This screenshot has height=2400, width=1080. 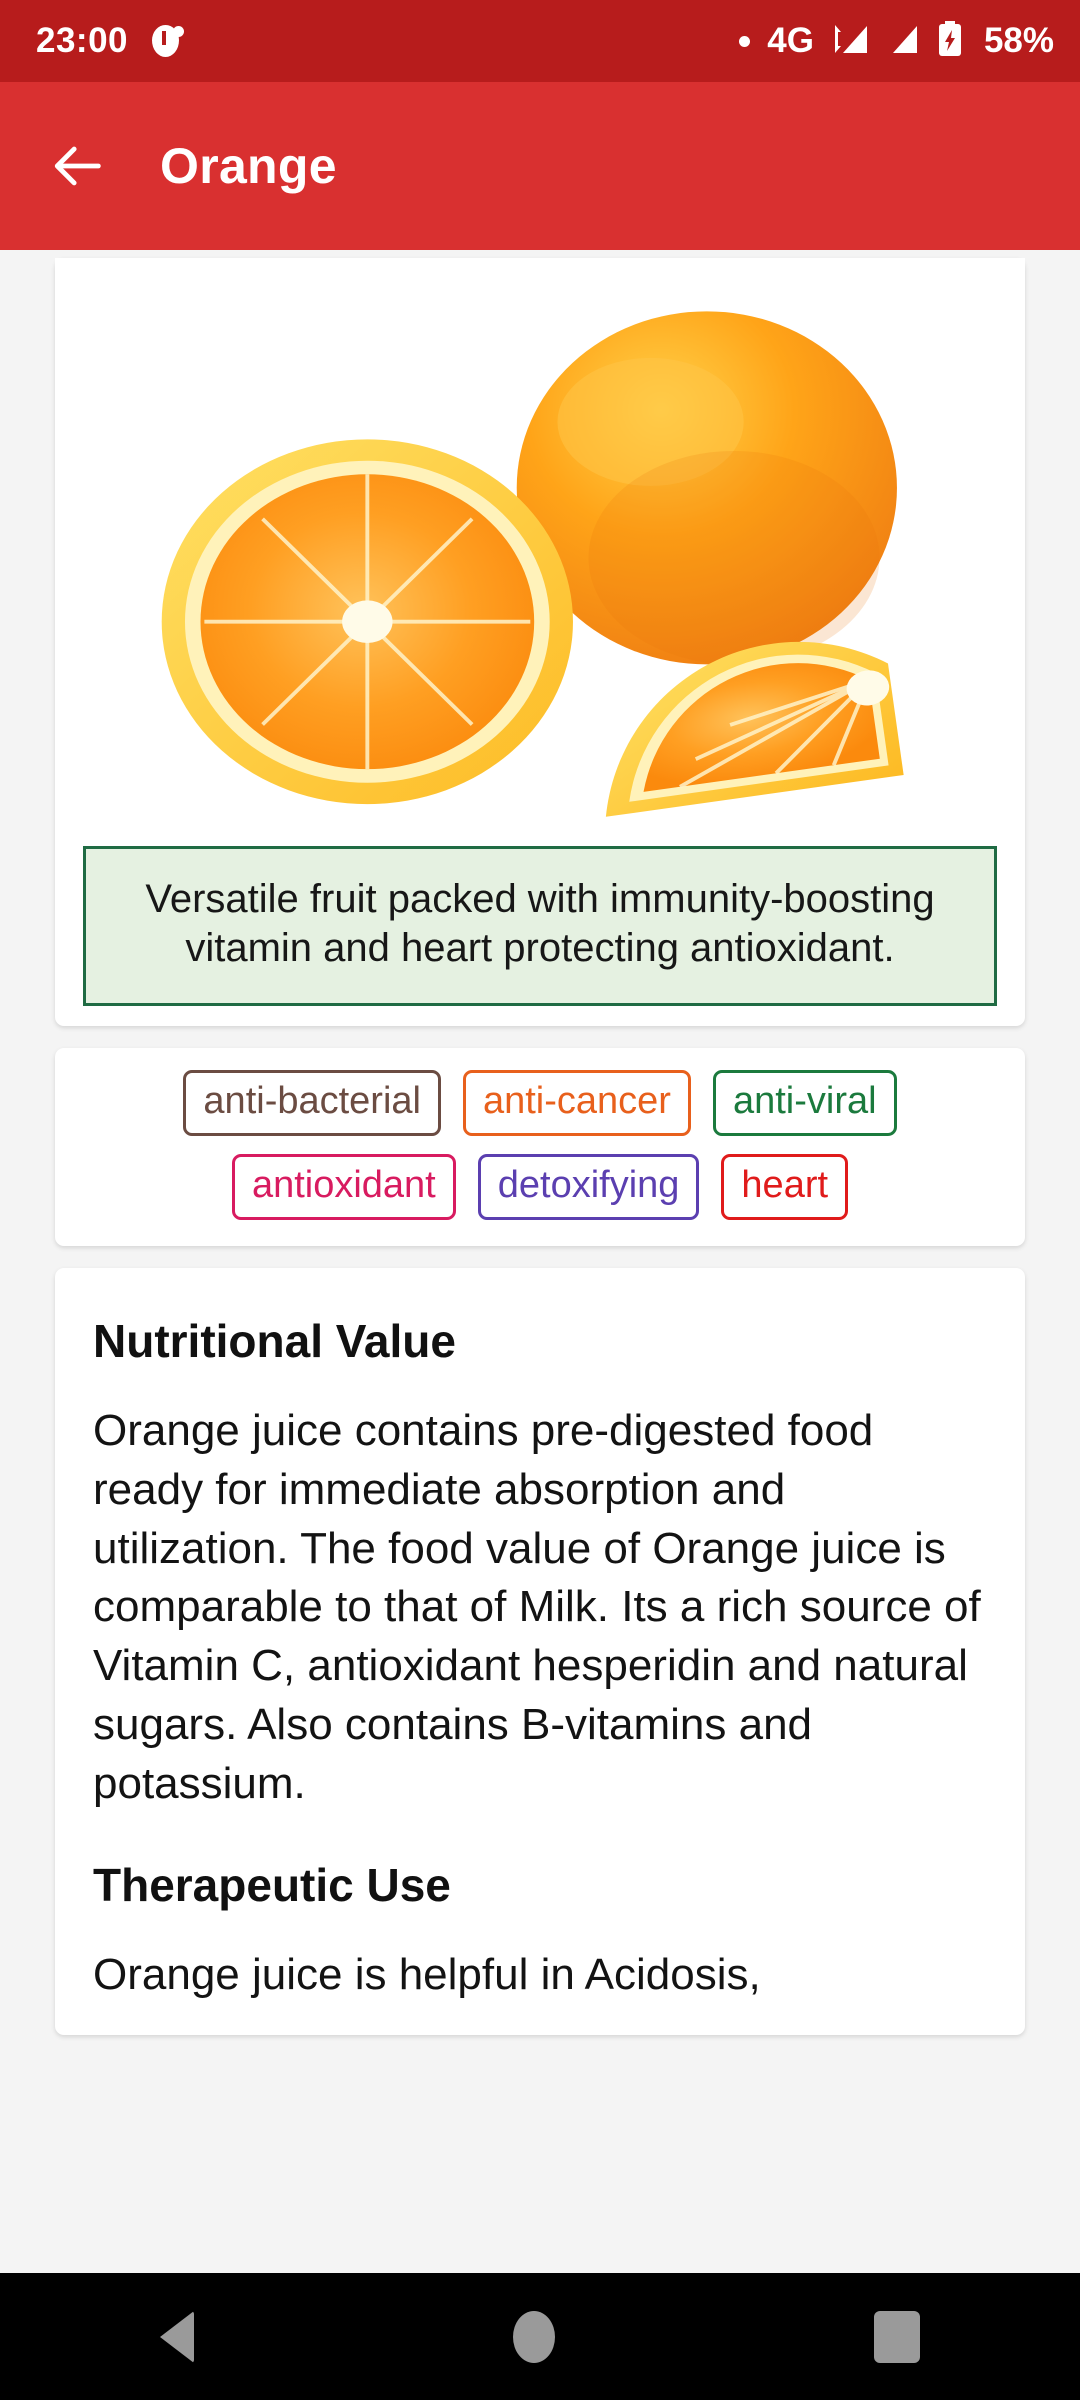 What do you see at coordinates (576, 1102) in the screenshot?
I see `tag-anti-cancer: anti-cancer` at bounding box center [576, 1102].